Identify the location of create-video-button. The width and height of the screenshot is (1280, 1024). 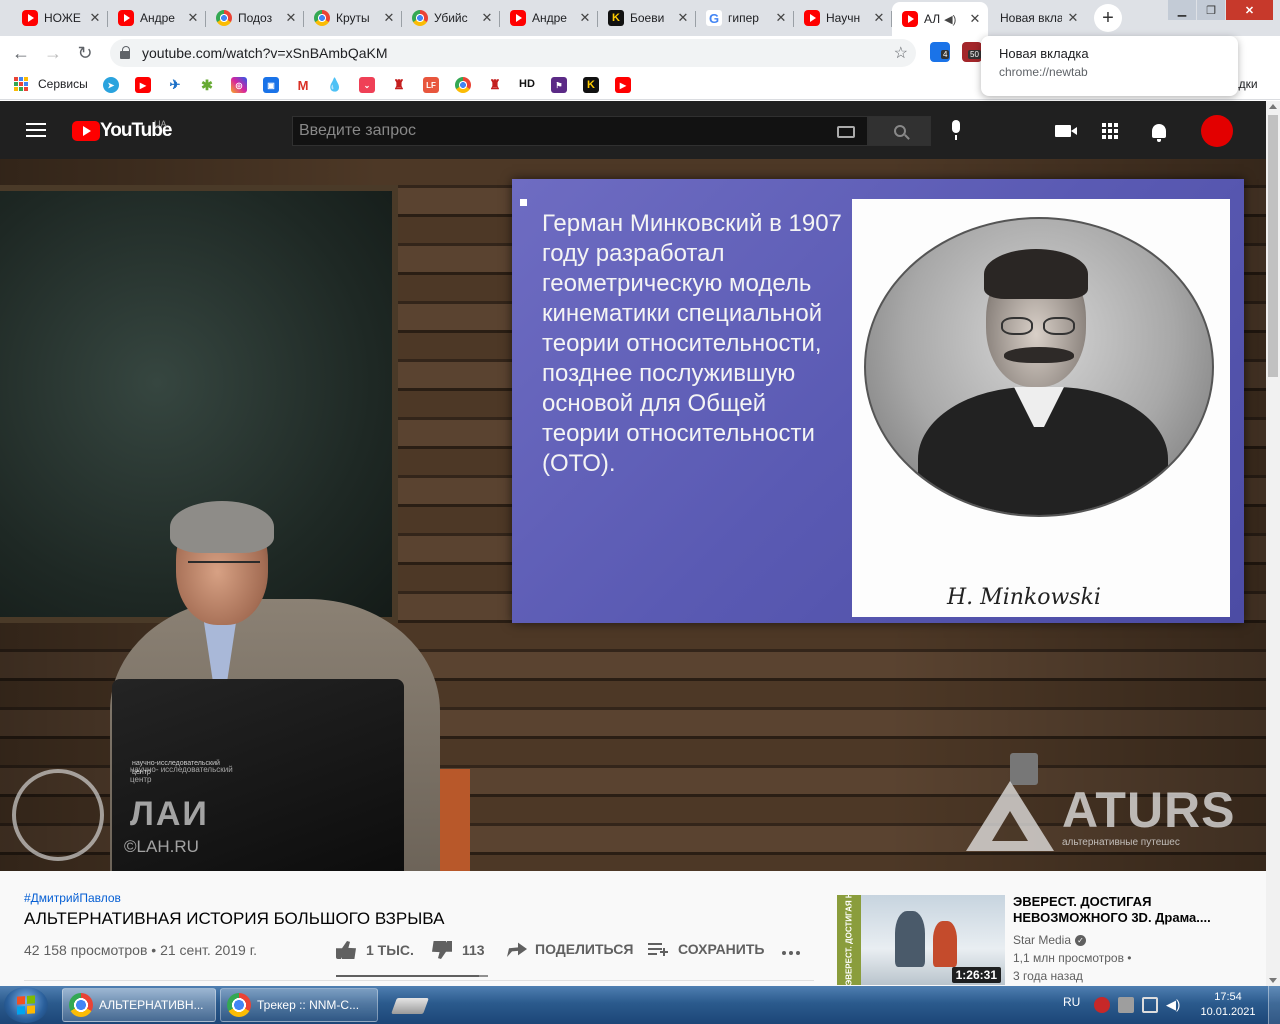
(1065, 131).